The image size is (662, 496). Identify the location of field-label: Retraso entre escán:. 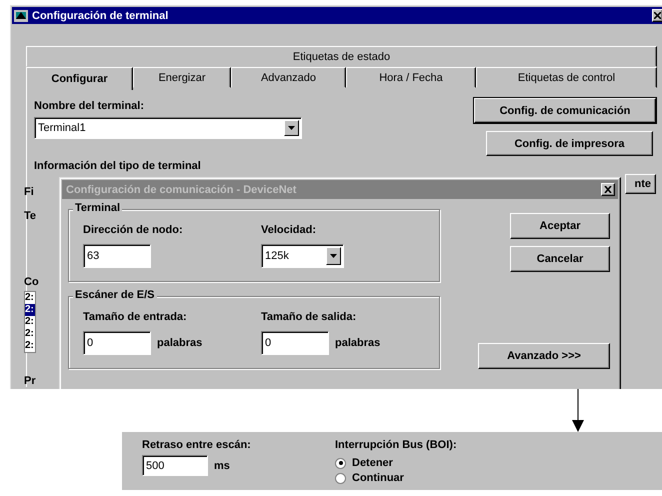
(197, 445).